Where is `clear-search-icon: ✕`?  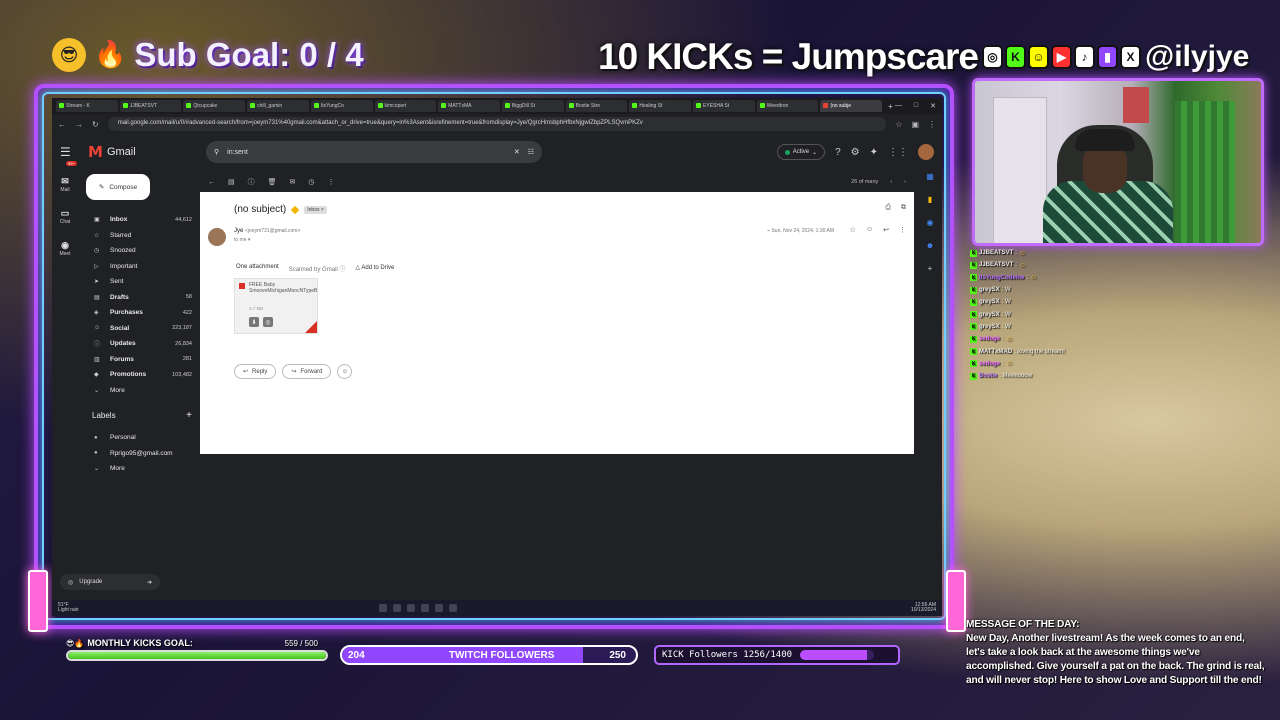
clear-search-icon: ✕ is located at coordinates (517, 152).